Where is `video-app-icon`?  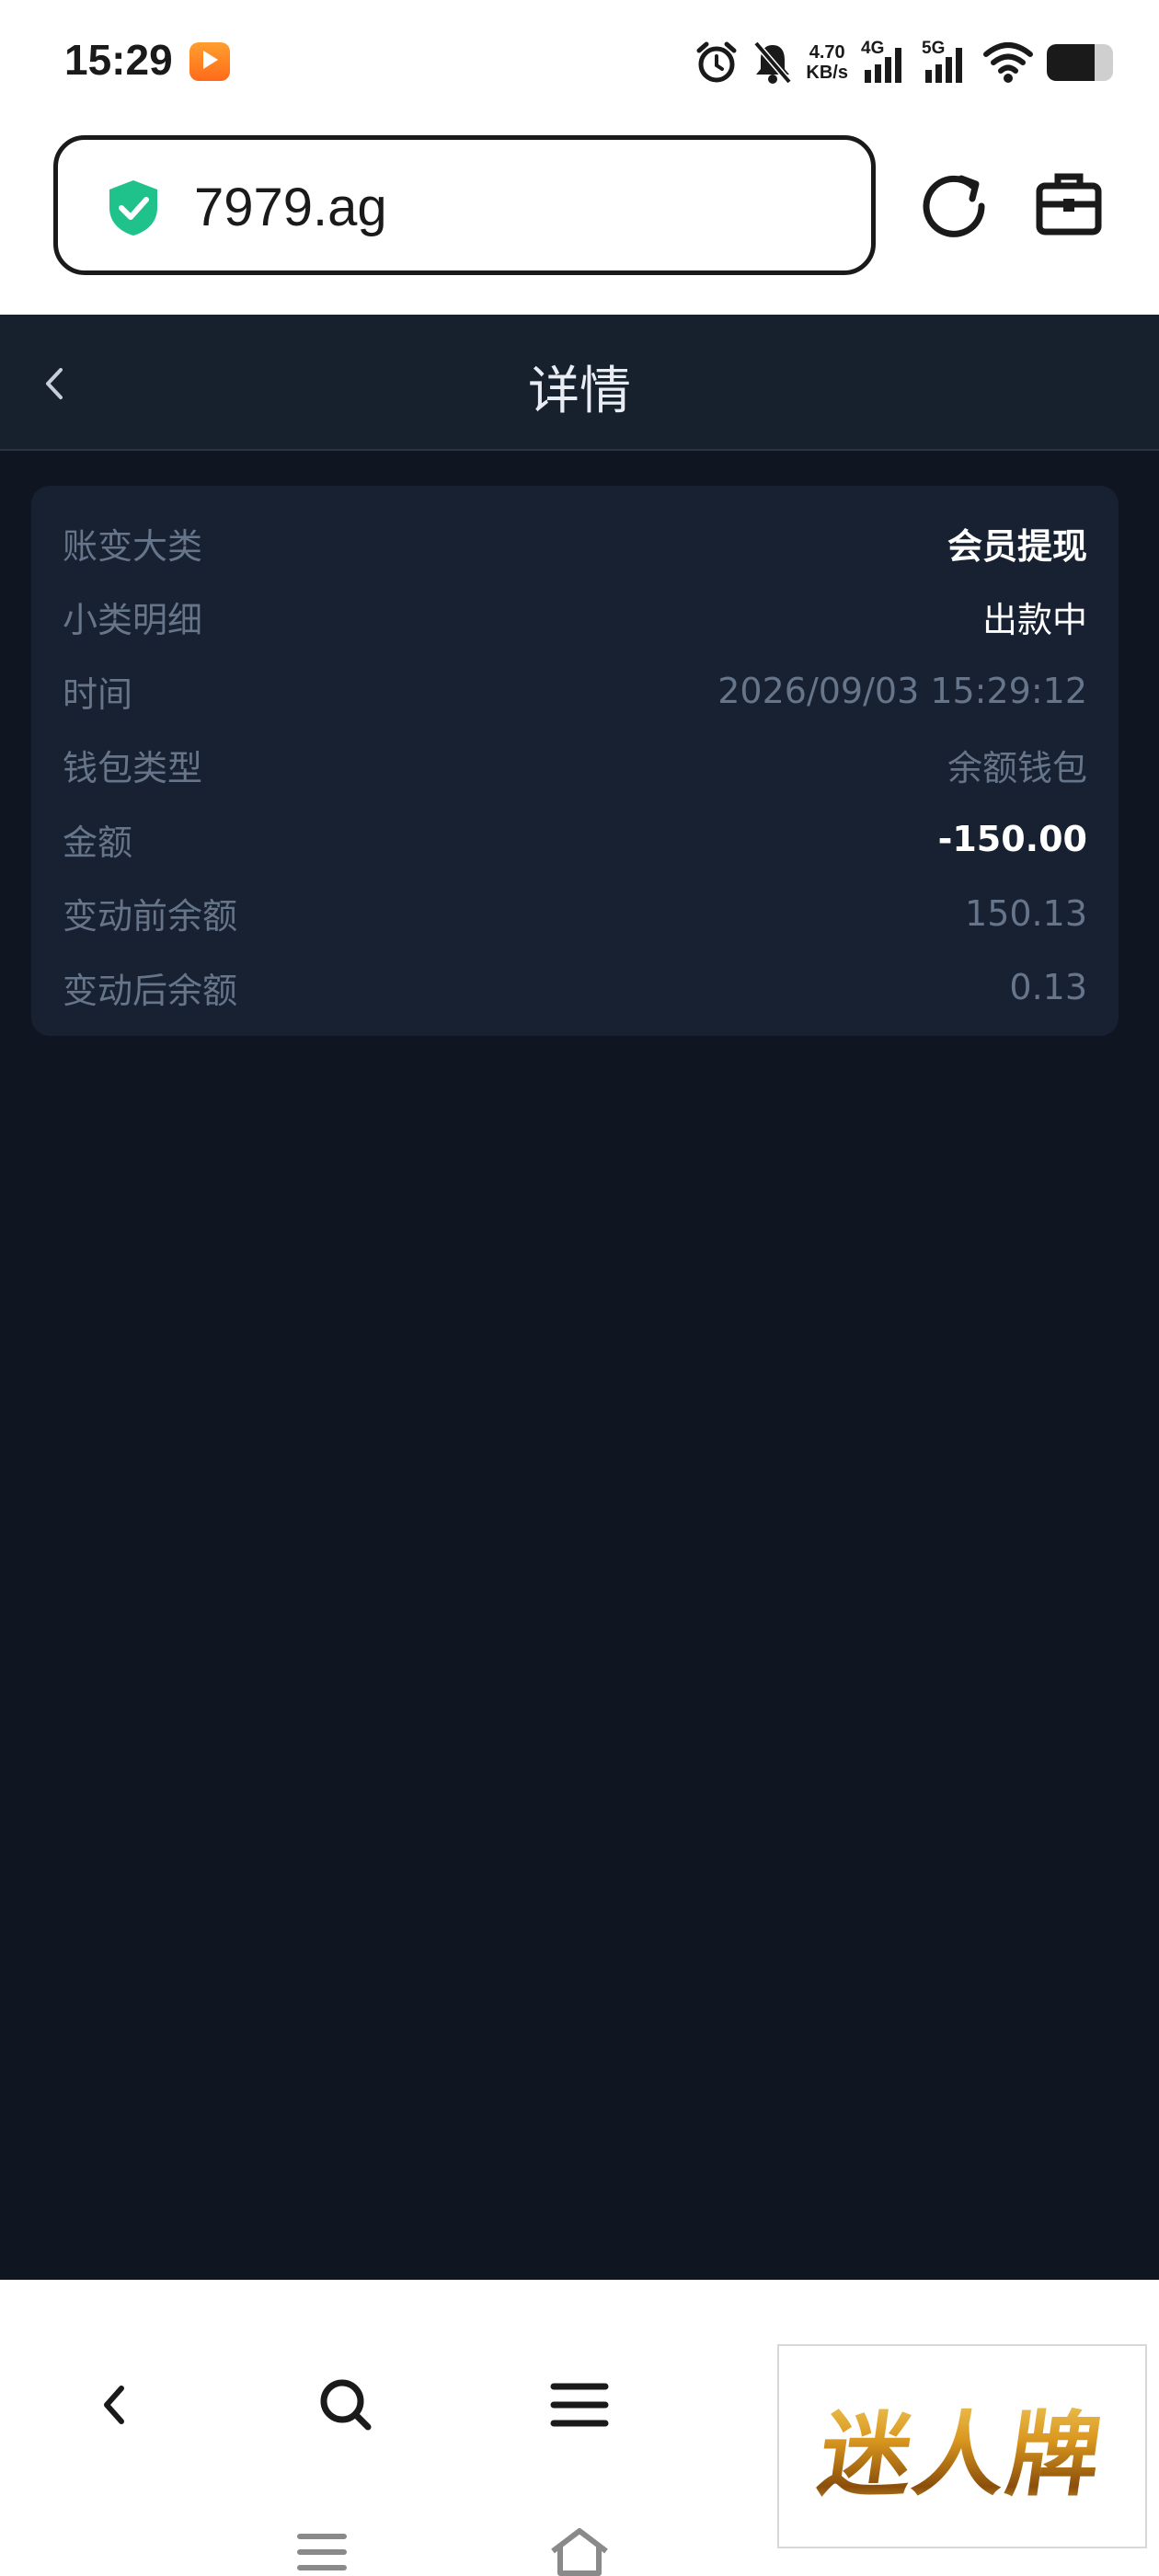 video-app-icon is located at coordinates (209, 61).